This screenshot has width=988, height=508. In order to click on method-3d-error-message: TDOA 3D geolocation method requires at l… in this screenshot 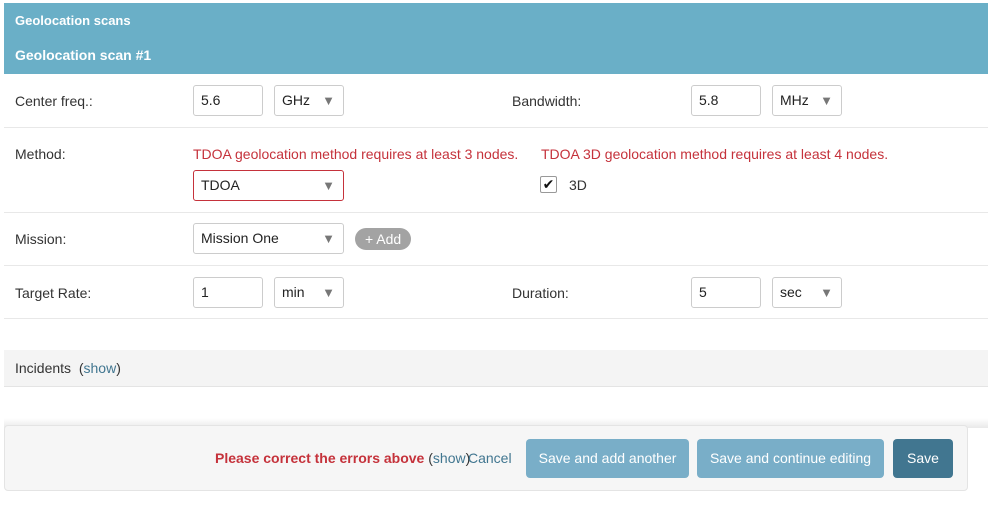, I will do `click(715, 154)`.